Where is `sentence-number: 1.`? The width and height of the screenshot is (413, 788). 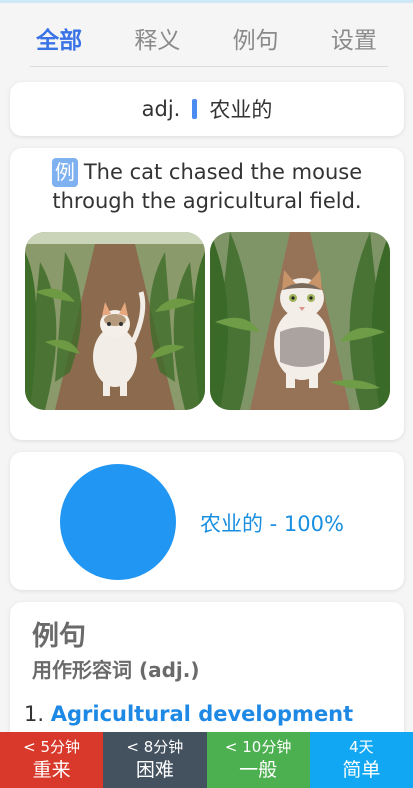 sentence-number: 1. is located at coordinates (34, 714).